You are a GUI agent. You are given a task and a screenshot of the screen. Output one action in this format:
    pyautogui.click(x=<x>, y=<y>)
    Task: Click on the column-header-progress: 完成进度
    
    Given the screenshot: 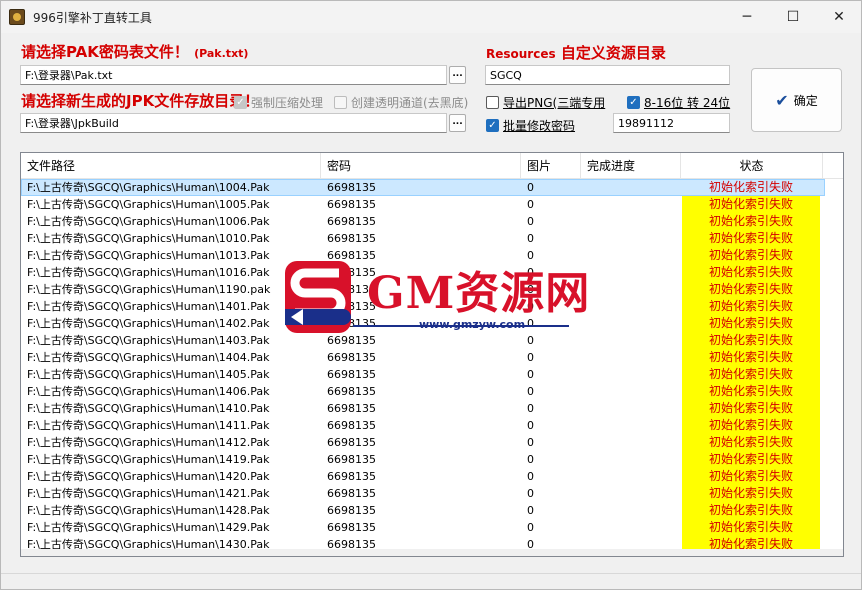 What is the action you would take?
    pyautogui.click(x=631, y=166)
    